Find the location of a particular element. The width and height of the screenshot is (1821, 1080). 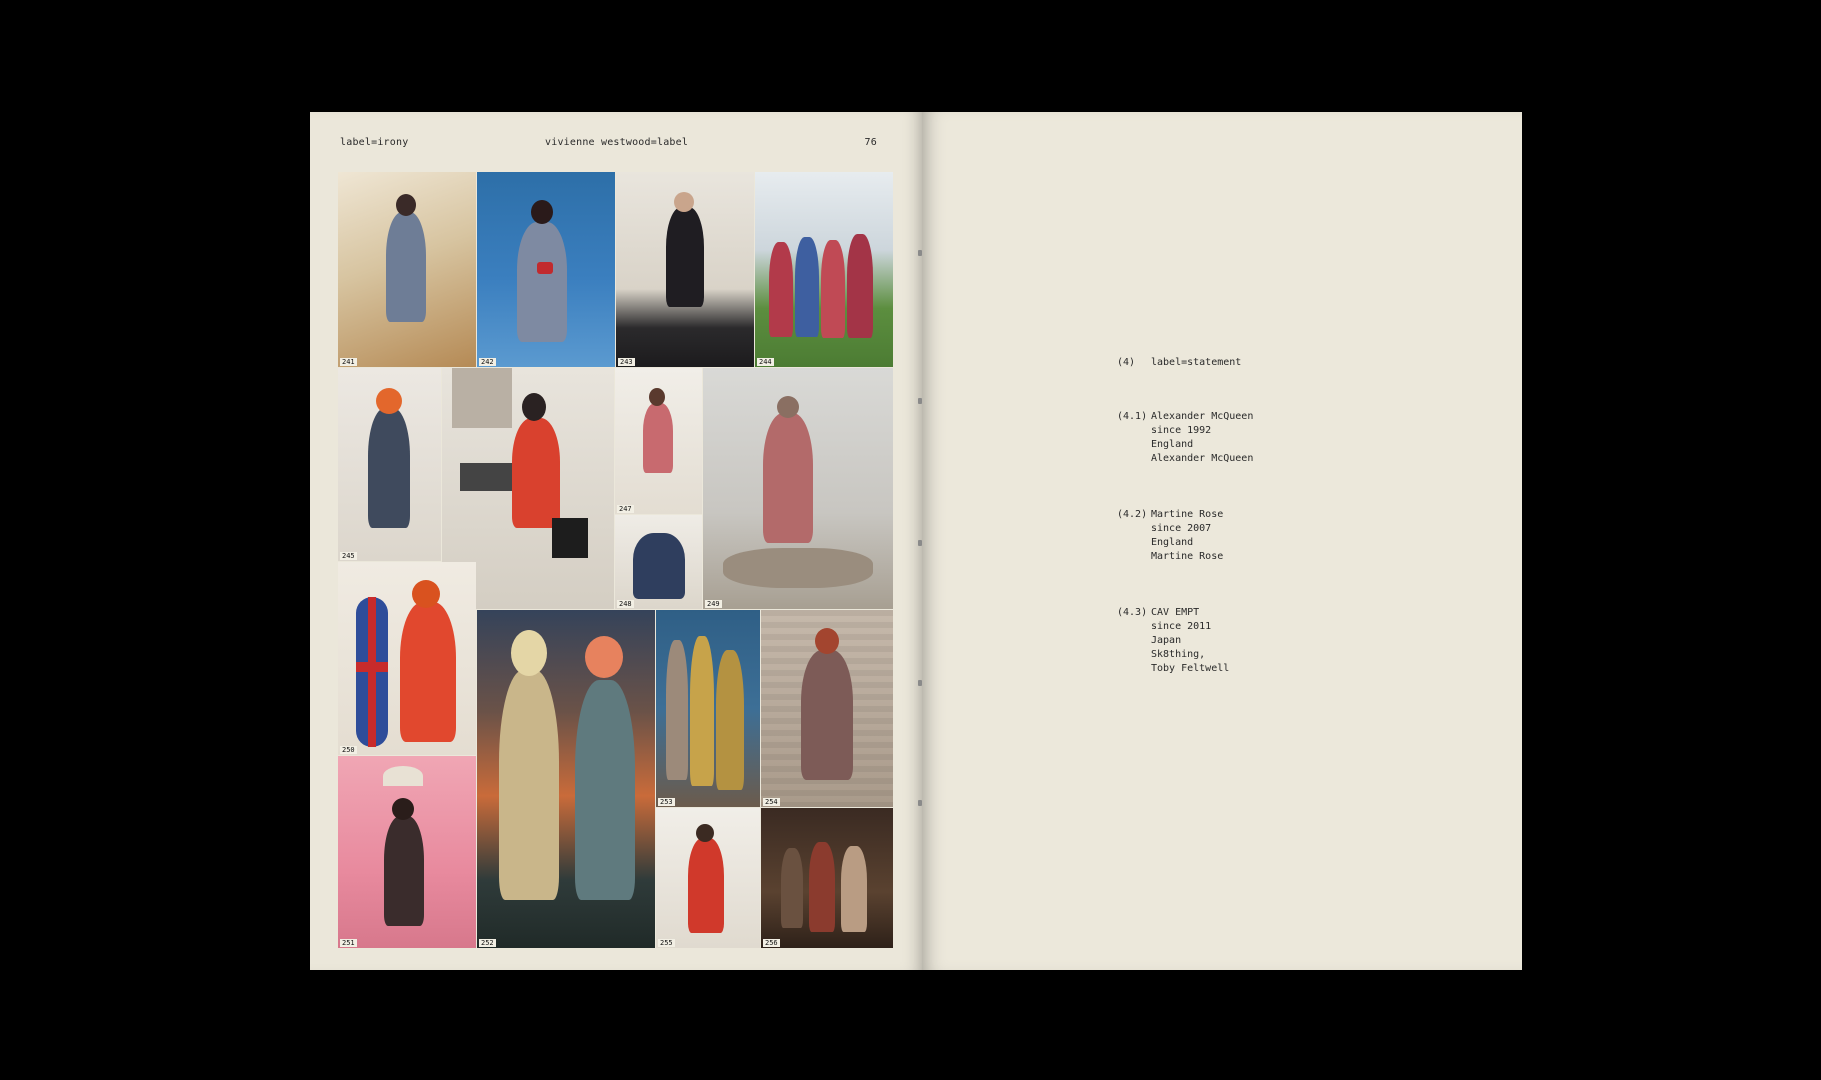

figure-number: 247 is located at coordinates (625, 509).